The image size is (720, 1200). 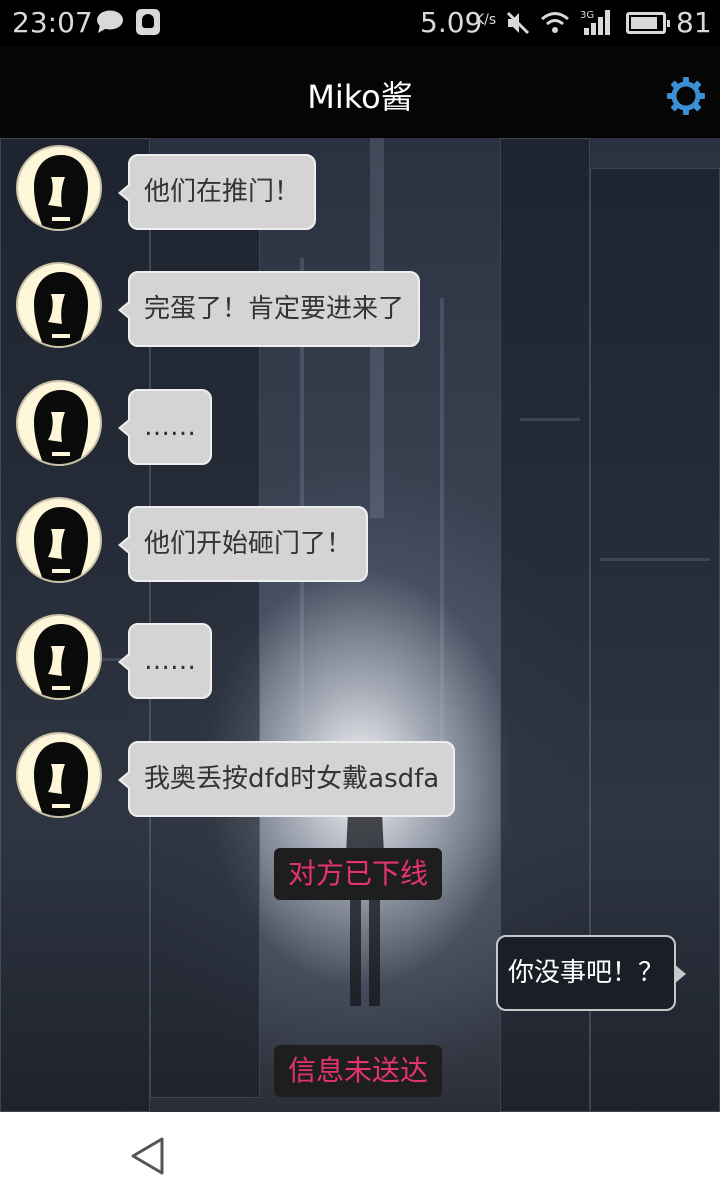 What do you see at coordinates (148, 22) in the screenshot?
I see `qq-icon` at bounding box center [148, 22].